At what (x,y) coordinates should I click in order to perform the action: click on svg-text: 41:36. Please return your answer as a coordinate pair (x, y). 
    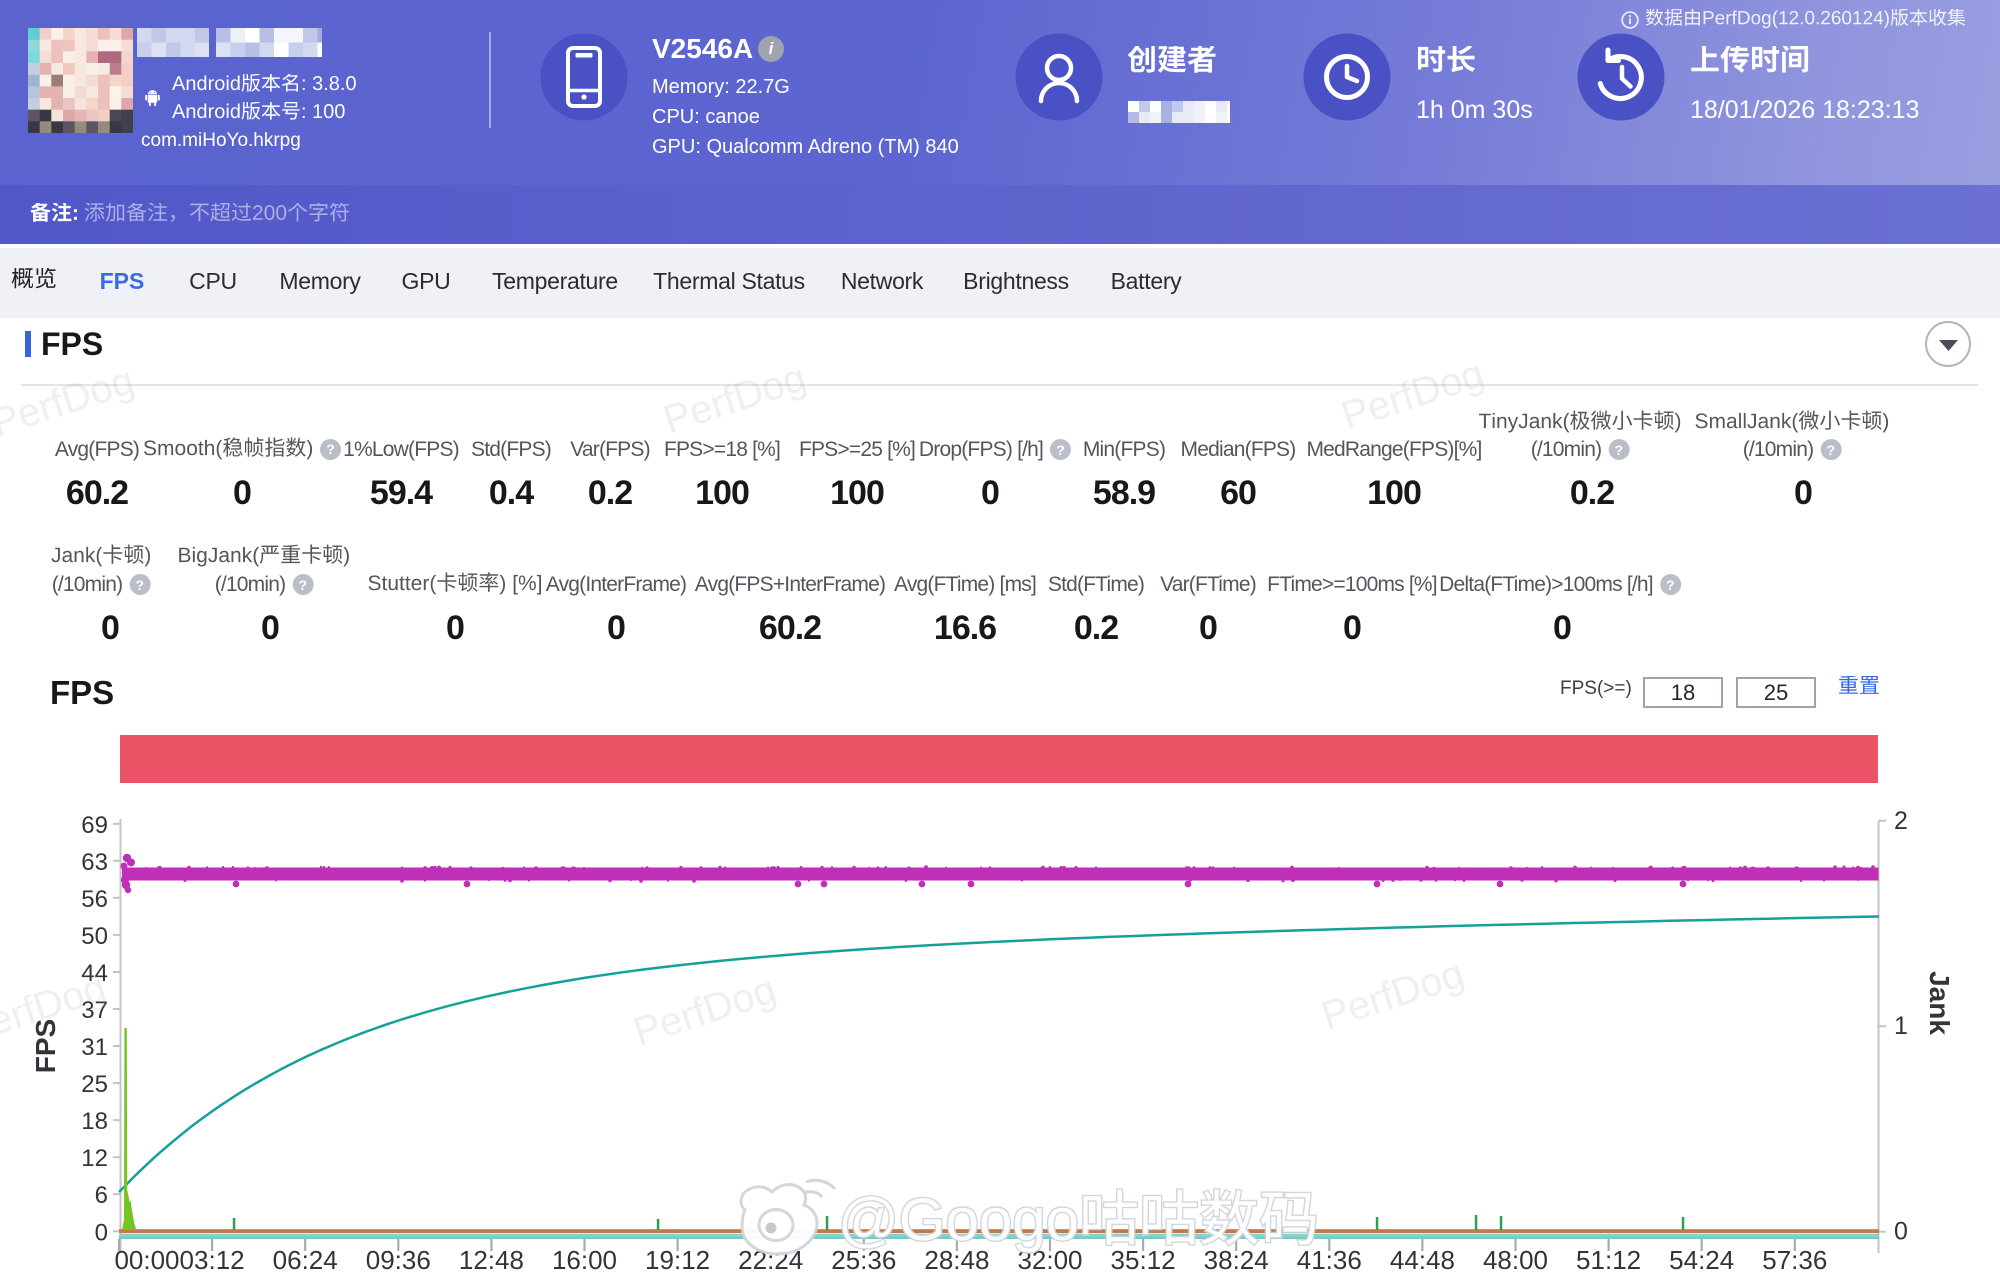
    Looking at the image, I should click on (1329, 1260).